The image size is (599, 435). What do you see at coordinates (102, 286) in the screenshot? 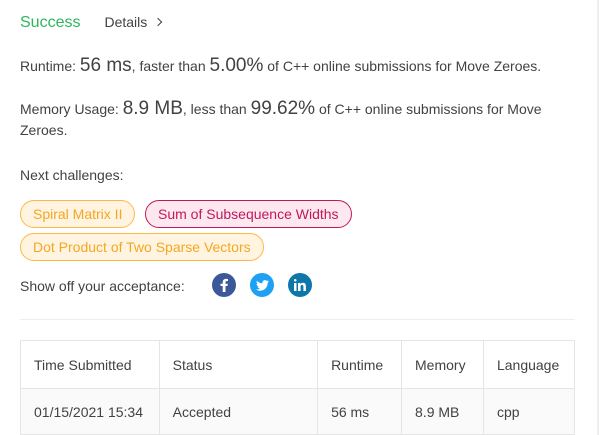
I see `share-label: Show off your acceptance:` at bounding box center [102, 286].